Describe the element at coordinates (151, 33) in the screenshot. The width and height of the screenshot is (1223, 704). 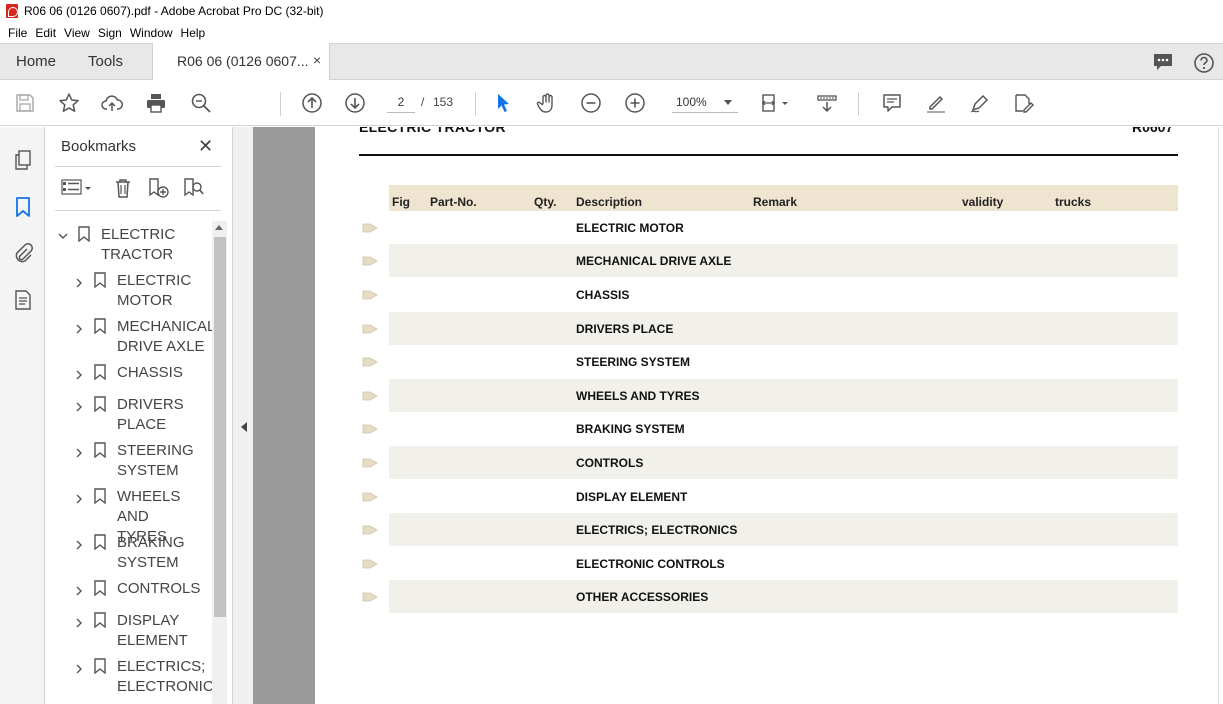
I see `menu-window: Window` at that location.